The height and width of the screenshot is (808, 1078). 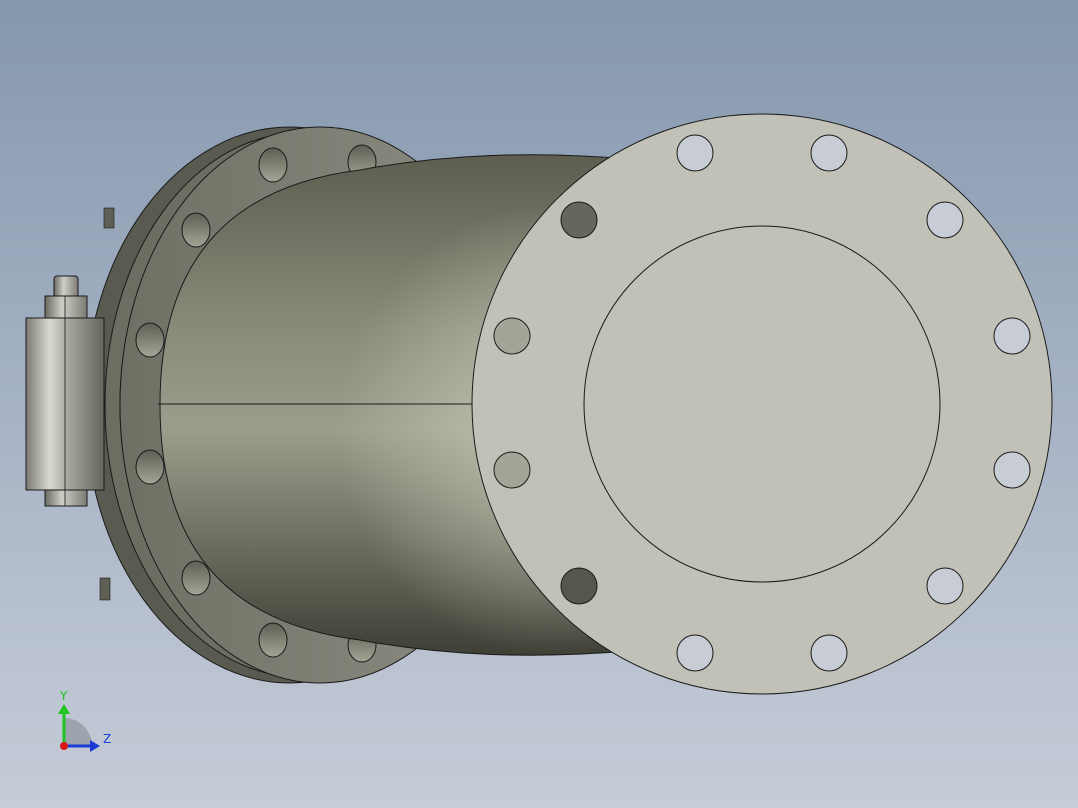 I want to click on flange-bore-circle, so click(x=762, y=404).